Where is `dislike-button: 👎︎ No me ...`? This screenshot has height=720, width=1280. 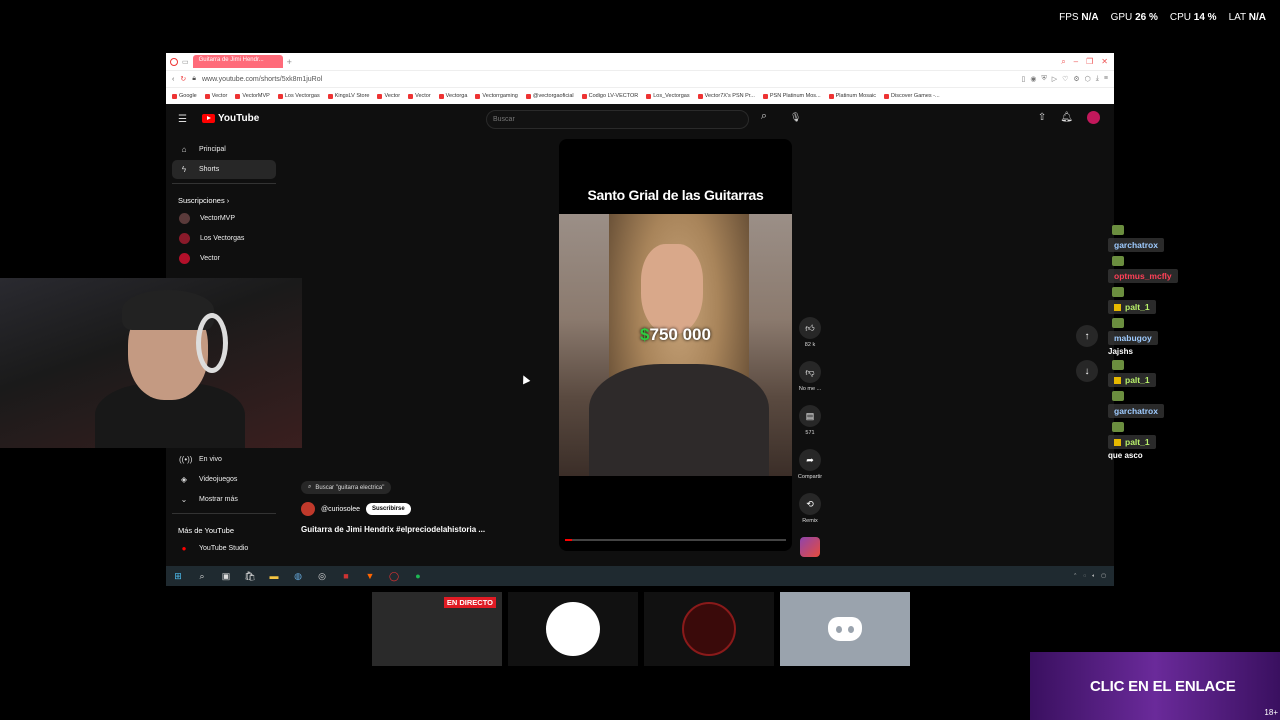
dislike-button: 👎︎ No me ... is located at coordinates (810, 376).